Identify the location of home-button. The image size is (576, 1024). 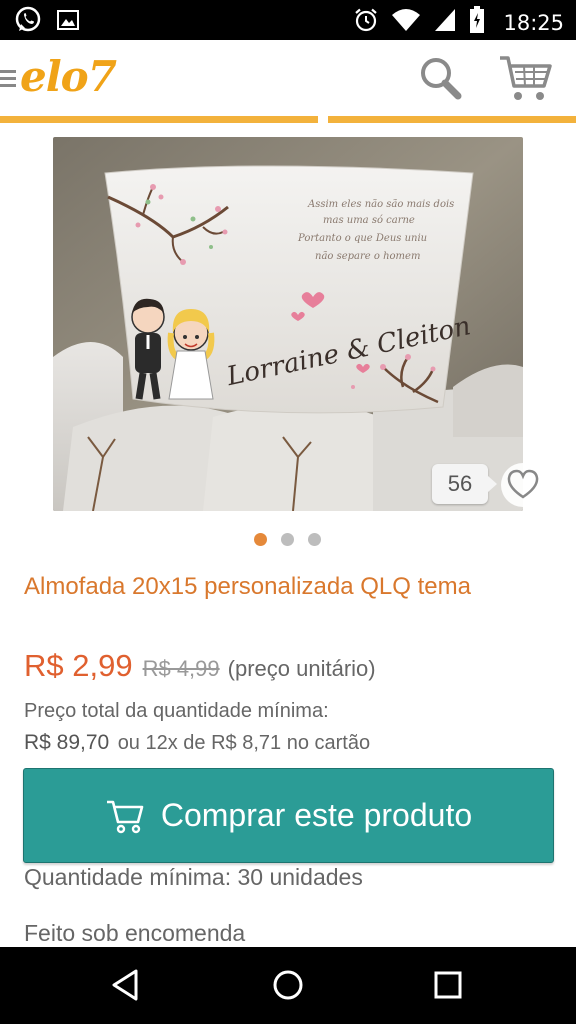
(288, 985).